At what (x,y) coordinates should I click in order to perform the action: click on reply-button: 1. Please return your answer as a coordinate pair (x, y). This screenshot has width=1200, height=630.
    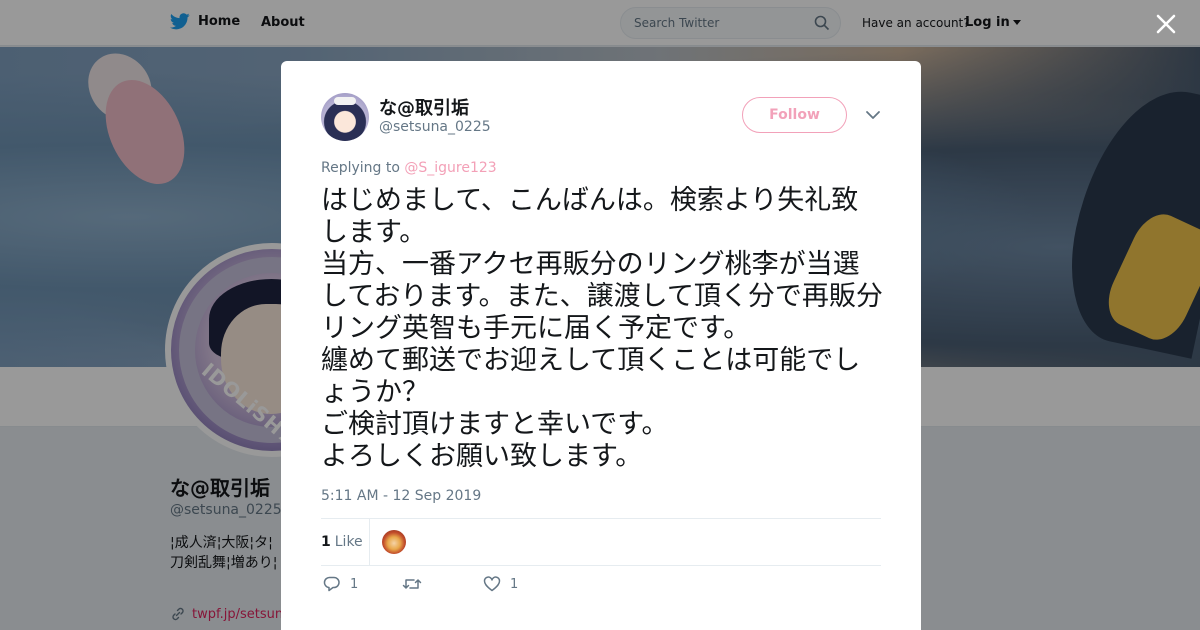
    Looking at the image, I should click on (340, 584).